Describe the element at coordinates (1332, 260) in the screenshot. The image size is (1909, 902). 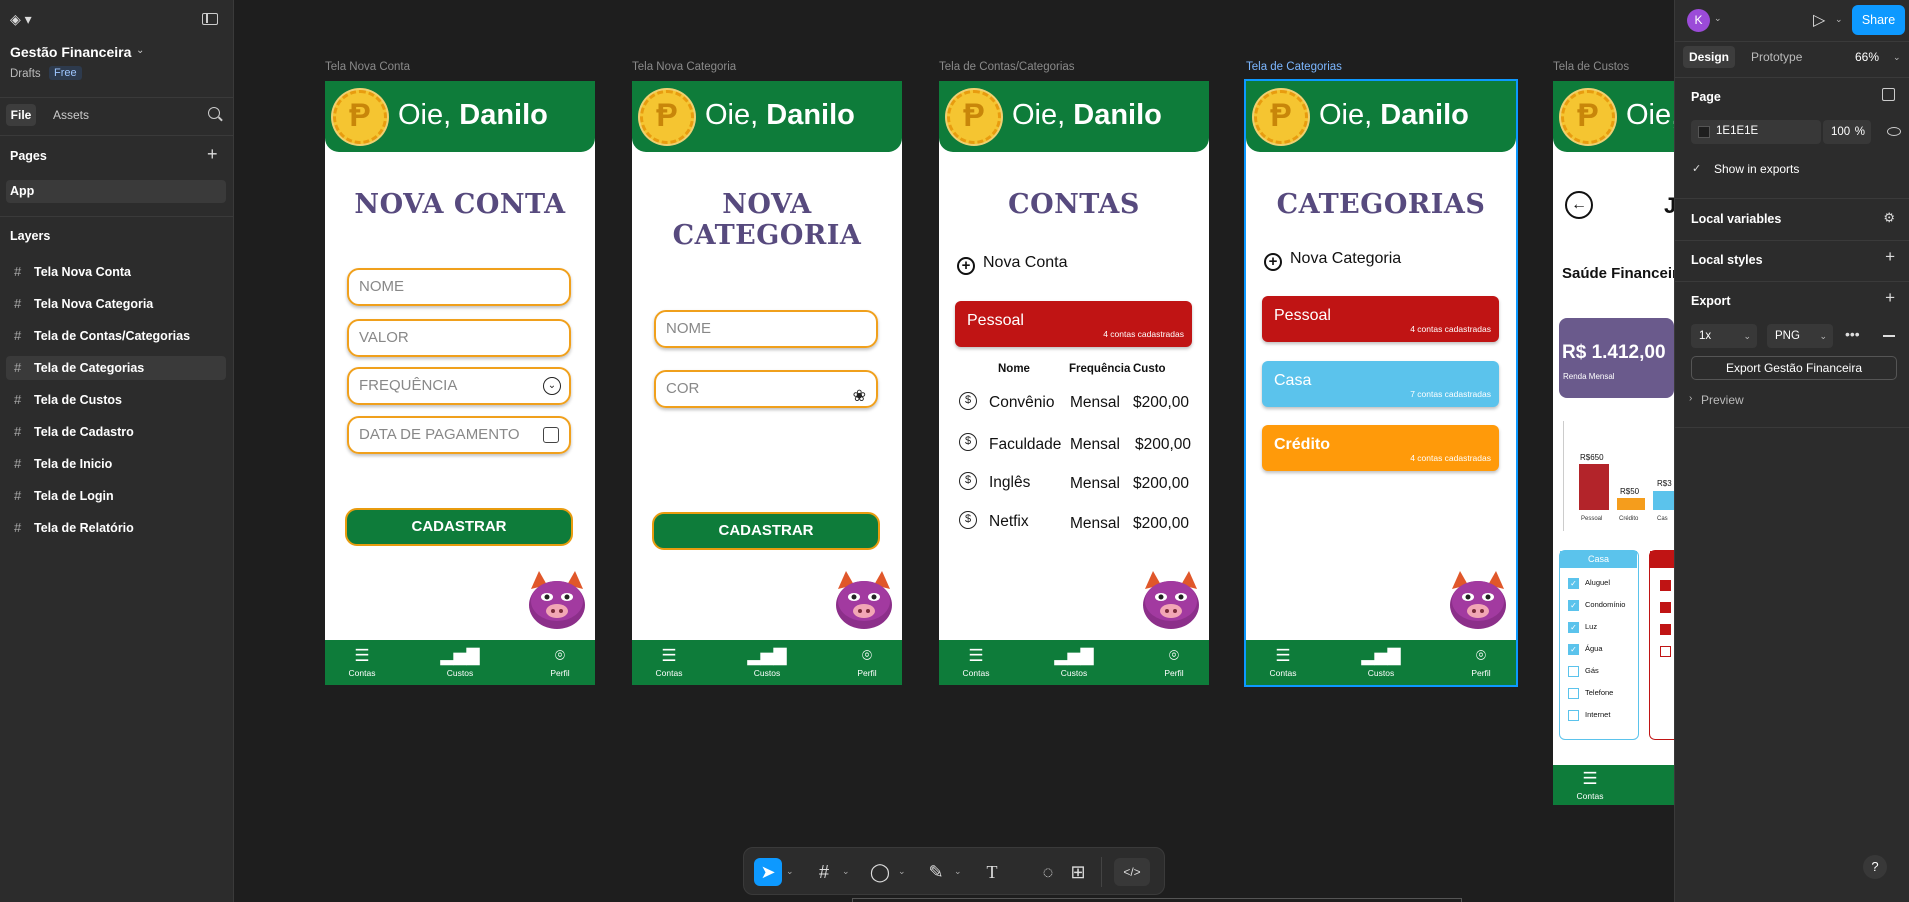
I see `add-categoria-button: + Nova Categoria` at that location.